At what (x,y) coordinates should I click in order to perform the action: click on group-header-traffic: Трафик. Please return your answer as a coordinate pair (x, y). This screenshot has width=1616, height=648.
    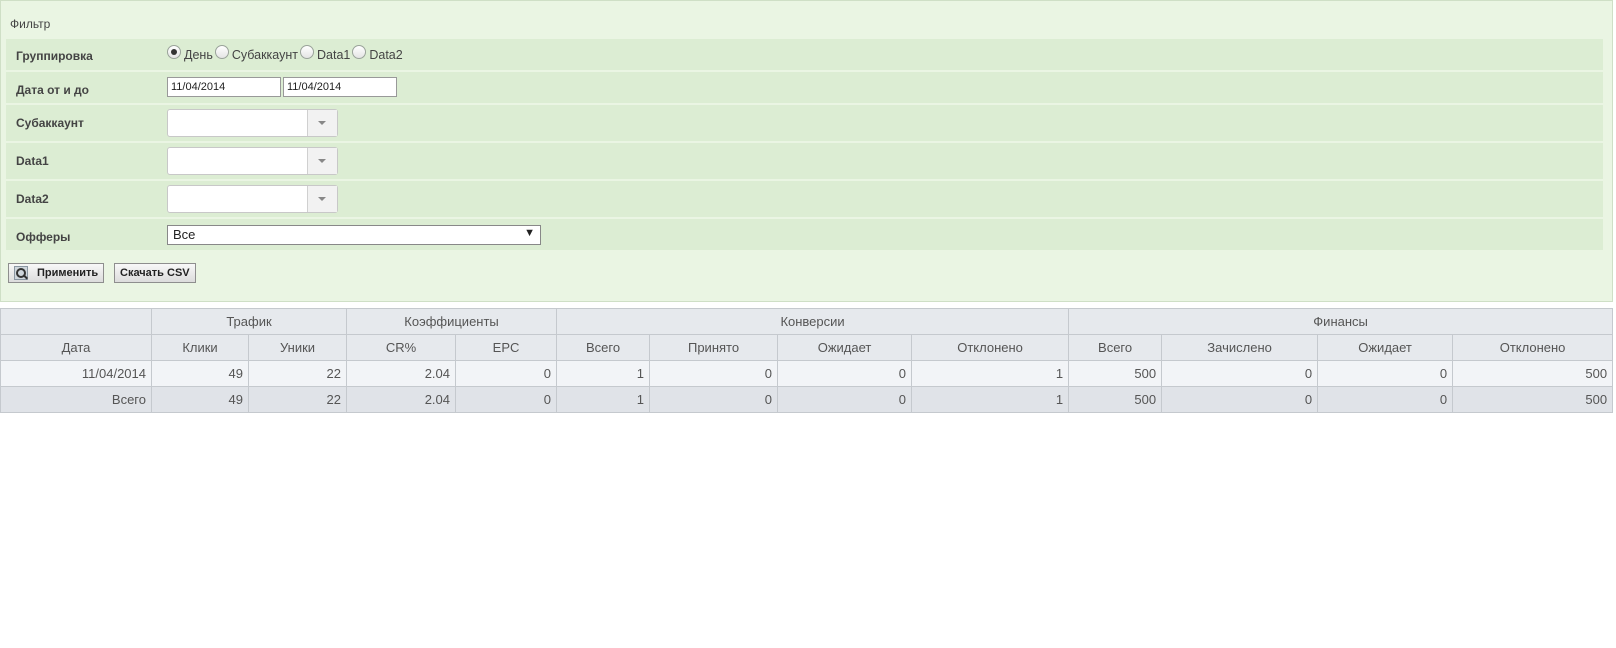
    Looking at the image, I should click on (249, 321).